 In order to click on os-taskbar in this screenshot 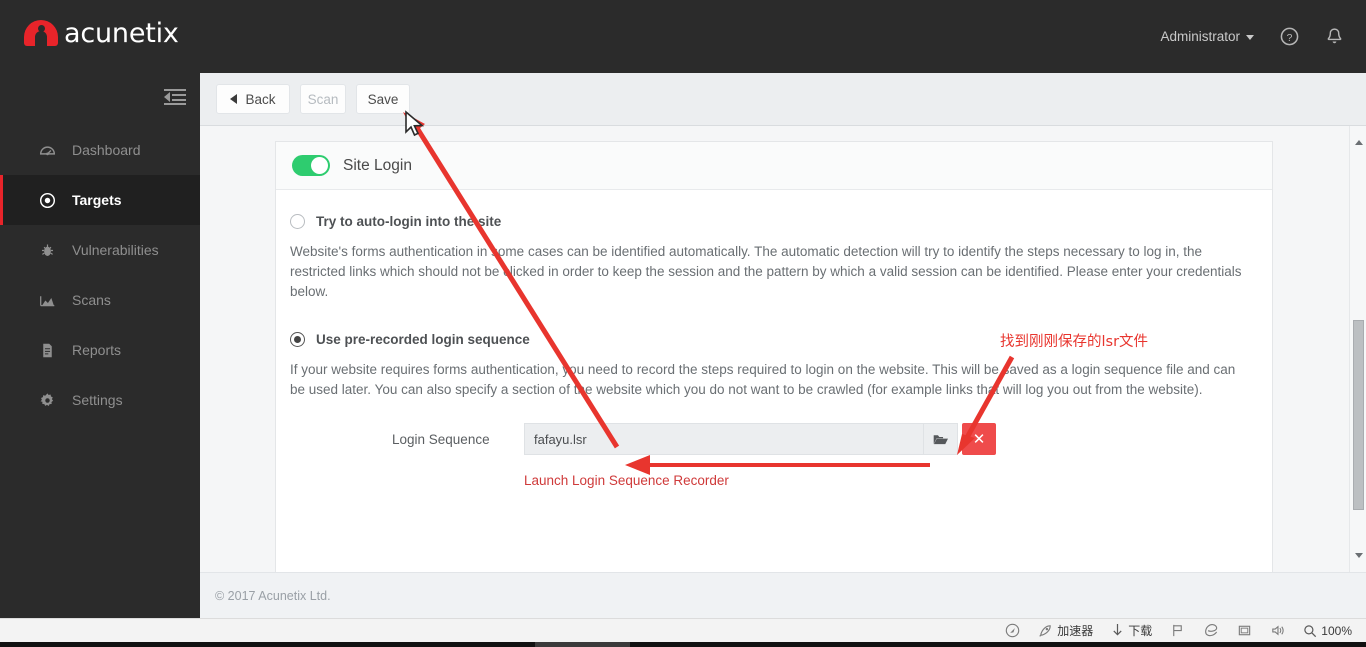, I will do `click(683, 644)`.